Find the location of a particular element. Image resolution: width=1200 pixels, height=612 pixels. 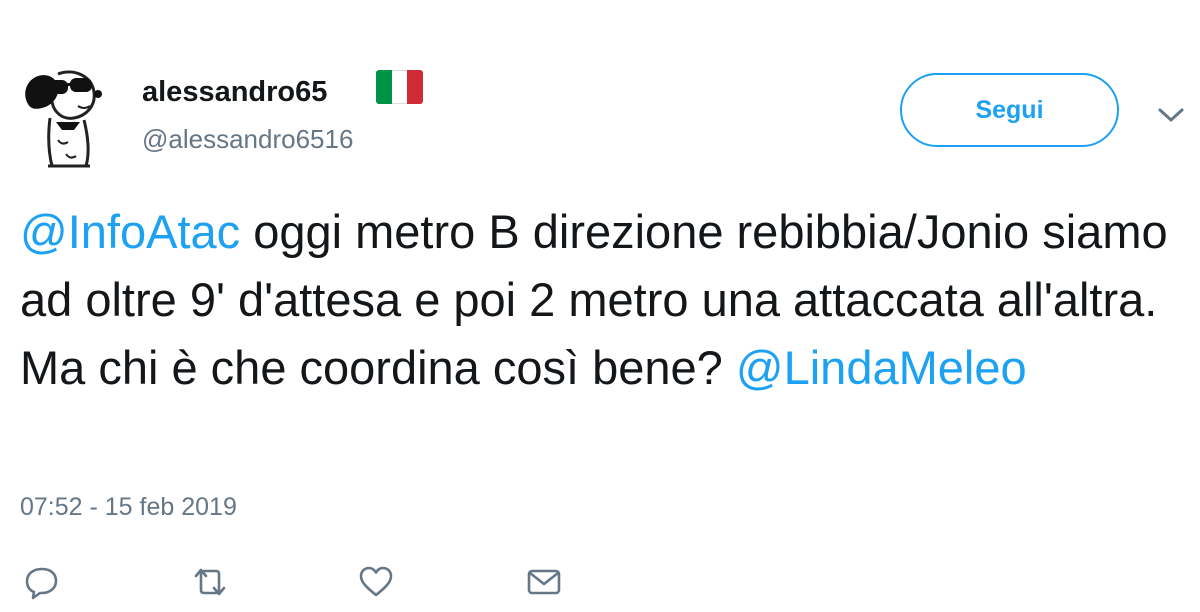

mention-link: @InfoAtac is located at coordinates (130, 231).